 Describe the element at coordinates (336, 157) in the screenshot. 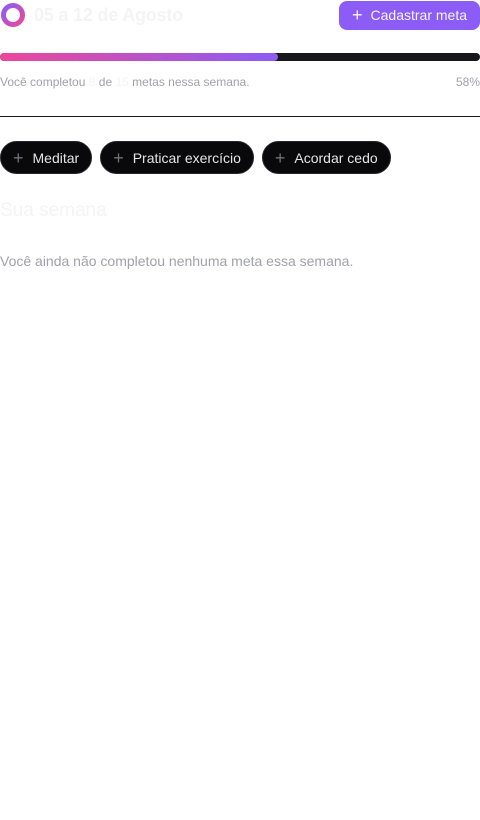

I see `pending-goal-label: Acordar cedo` at that location.